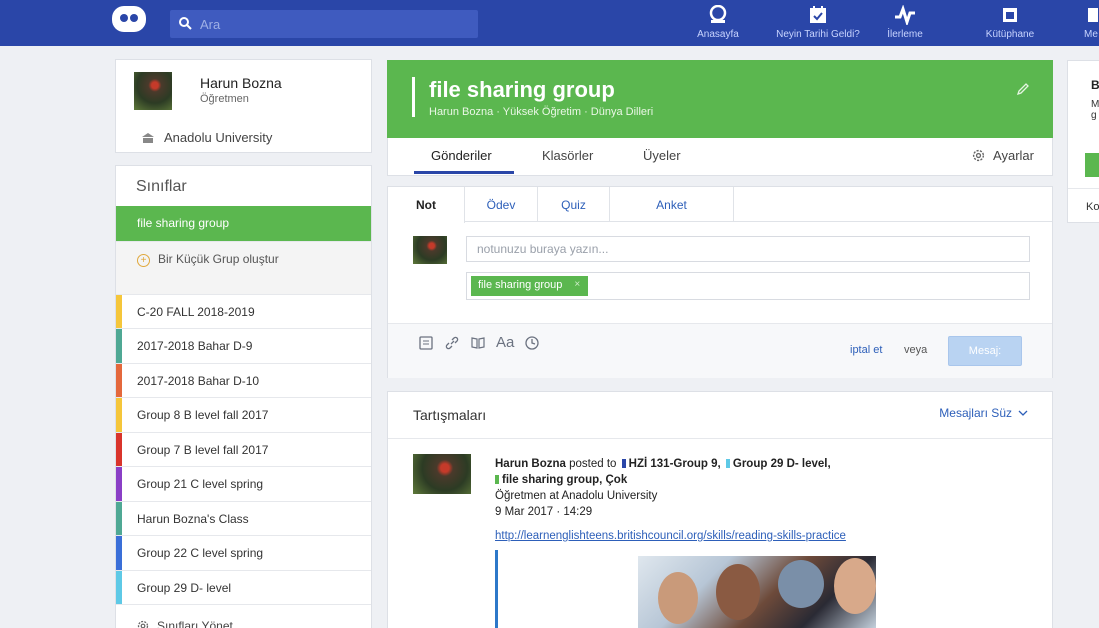 The image size is (1099, 628). I want to click on tab-assignment: Ödev, so click(501, 204).